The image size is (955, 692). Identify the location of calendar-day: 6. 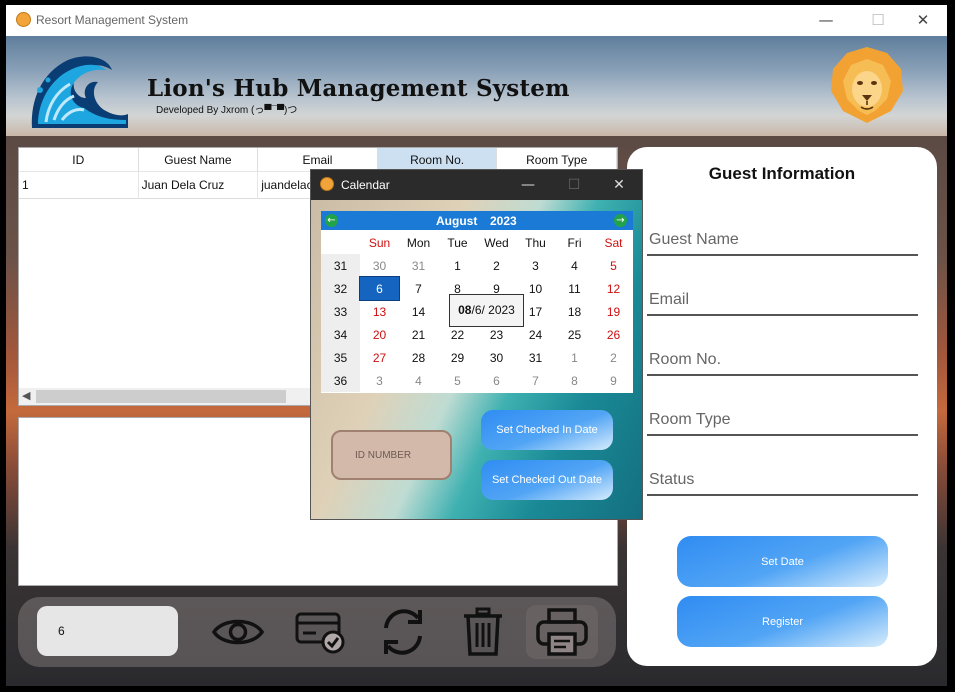
(496, 380).